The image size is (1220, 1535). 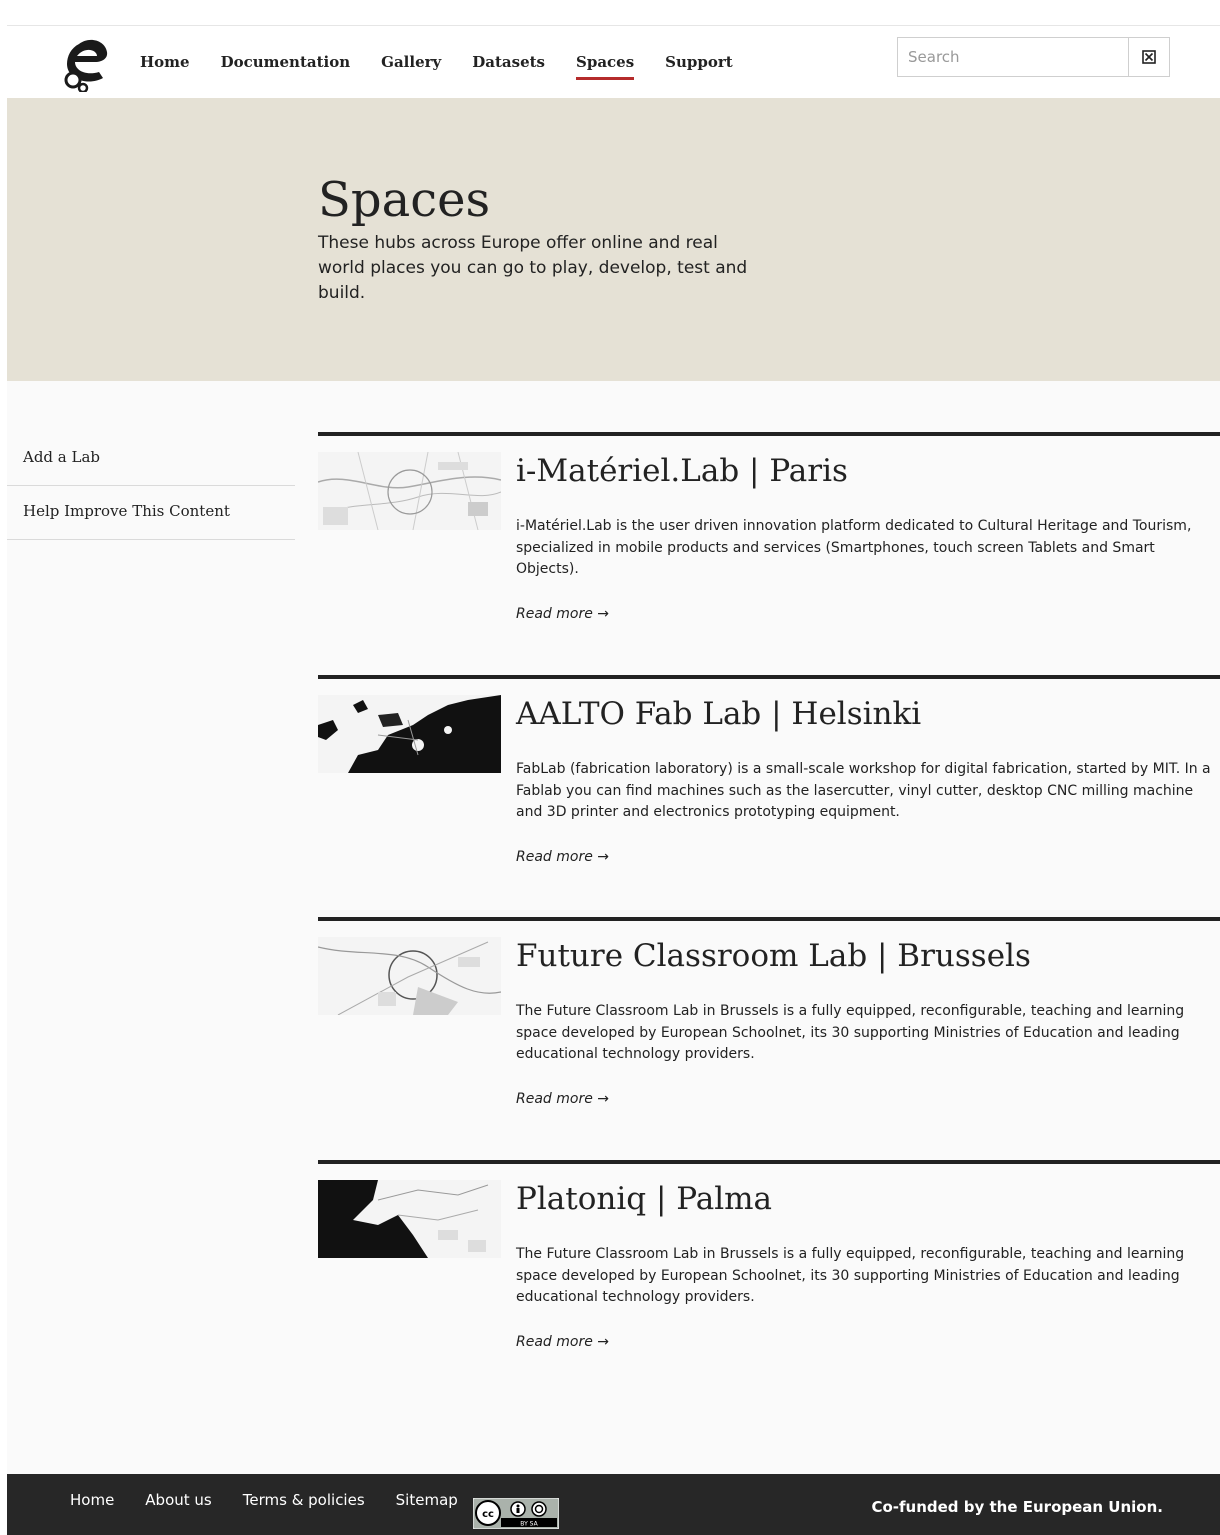 I want to click on sidebar-item-help-improve: Help Improve This Content, so click(x=151, y=513).